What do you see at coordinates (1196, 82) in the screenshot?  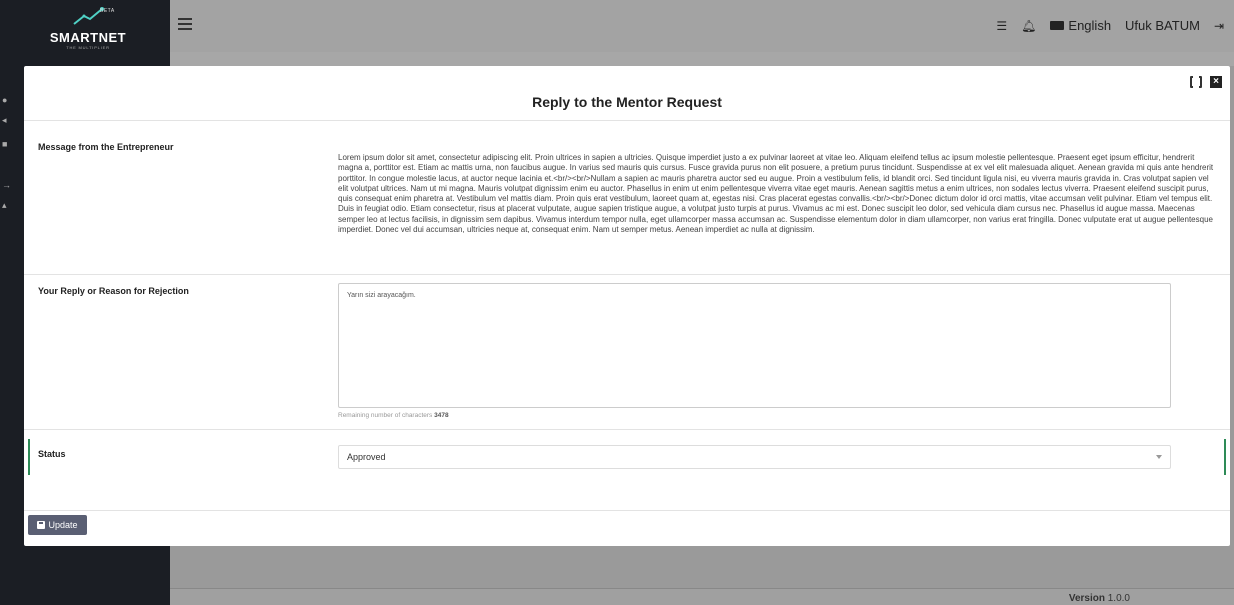 I see `fullscreen-icon` at bounding box center [1196, 82].